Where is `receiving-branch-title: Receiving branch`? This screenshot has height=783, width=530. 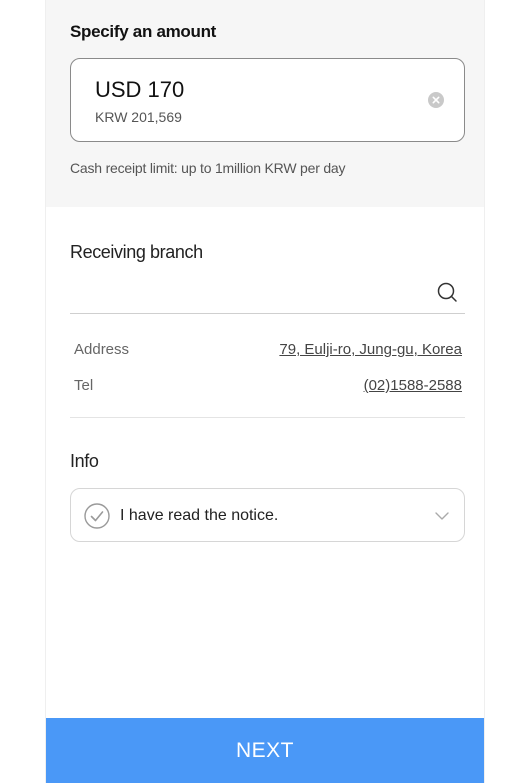
receiving-branch-title: Receiving branch is located at coordinates (136, 252).